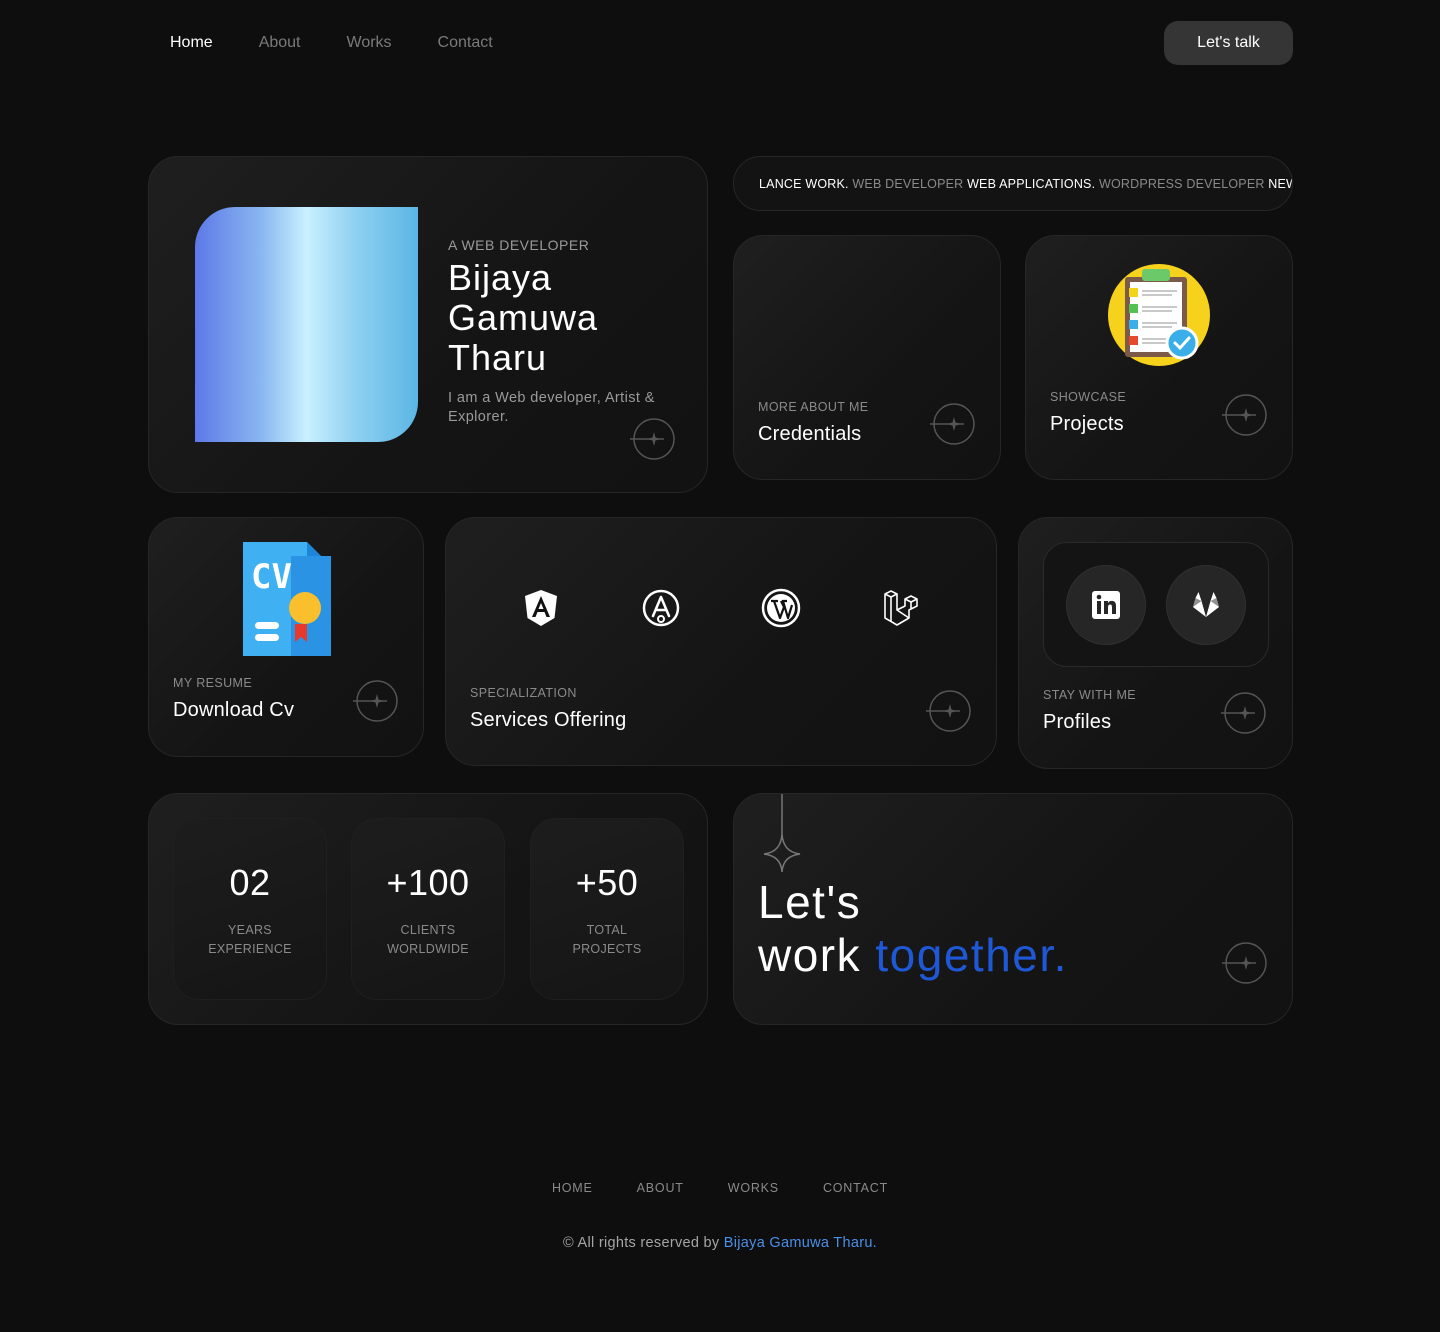  I want to click on marquee-item: NEWS P, so click(1280, 183).